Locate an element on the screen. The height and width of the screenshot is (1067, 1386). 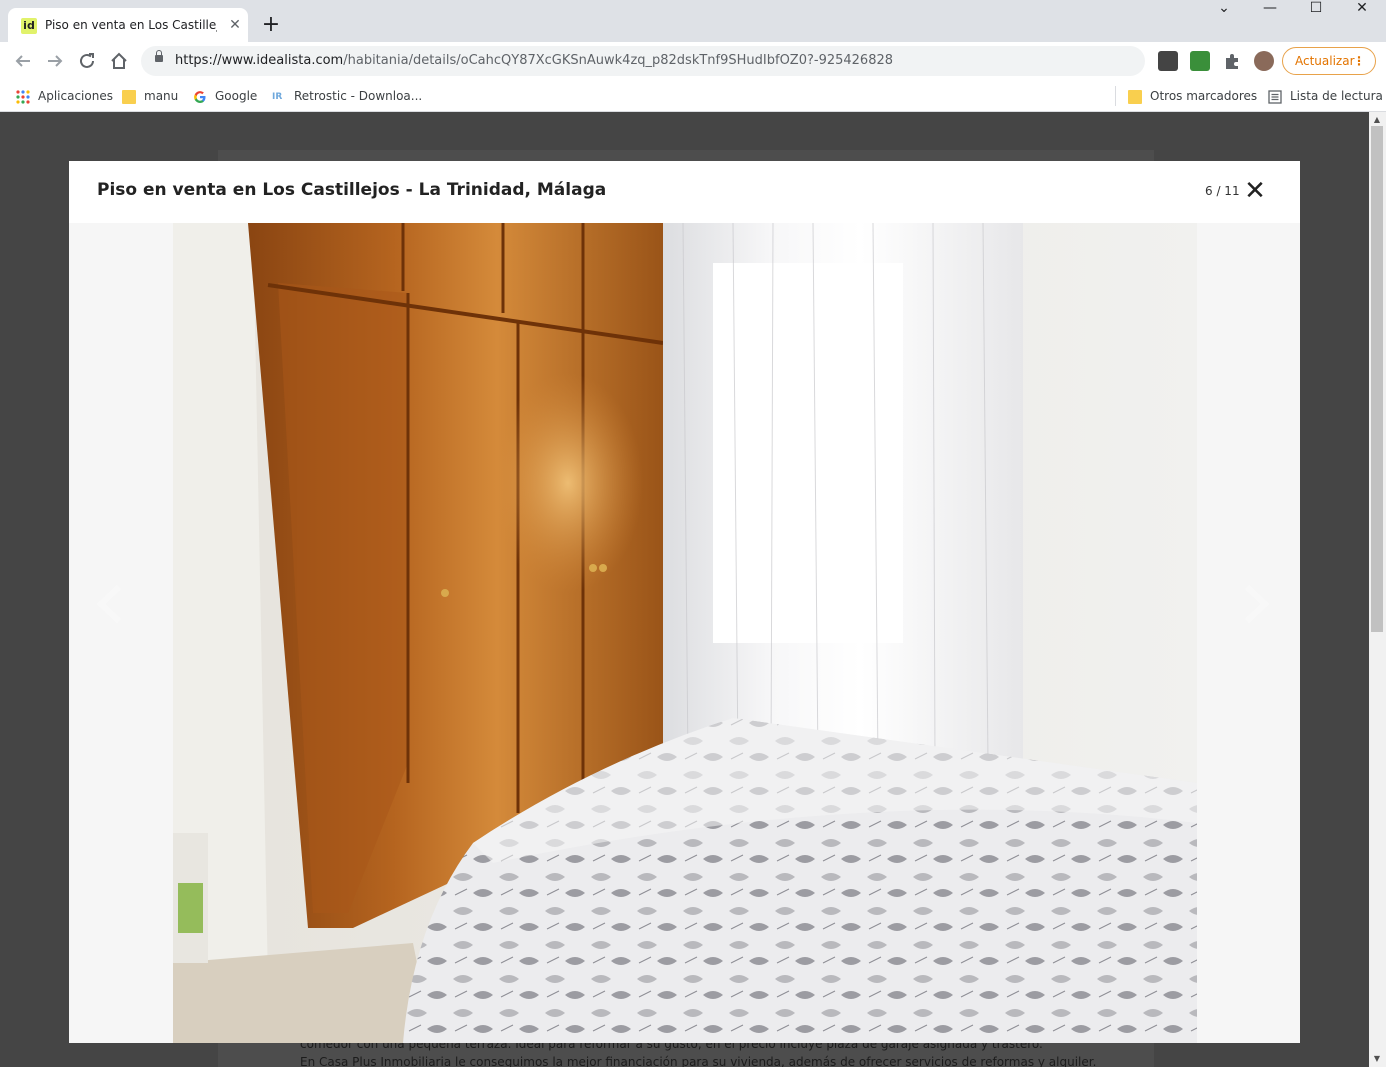
bookmark-label: manu is located at coordinates (161, 96).